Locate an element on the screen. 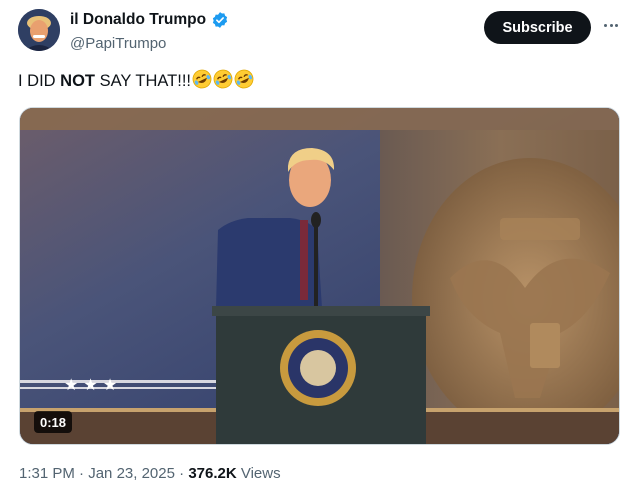 Image resolution: width=639 pixels, height=494 pixels. tweet-meta: 1:31 PM · Jan 23, 2025 · 376.2K Views is located at coordinates (150, 473).